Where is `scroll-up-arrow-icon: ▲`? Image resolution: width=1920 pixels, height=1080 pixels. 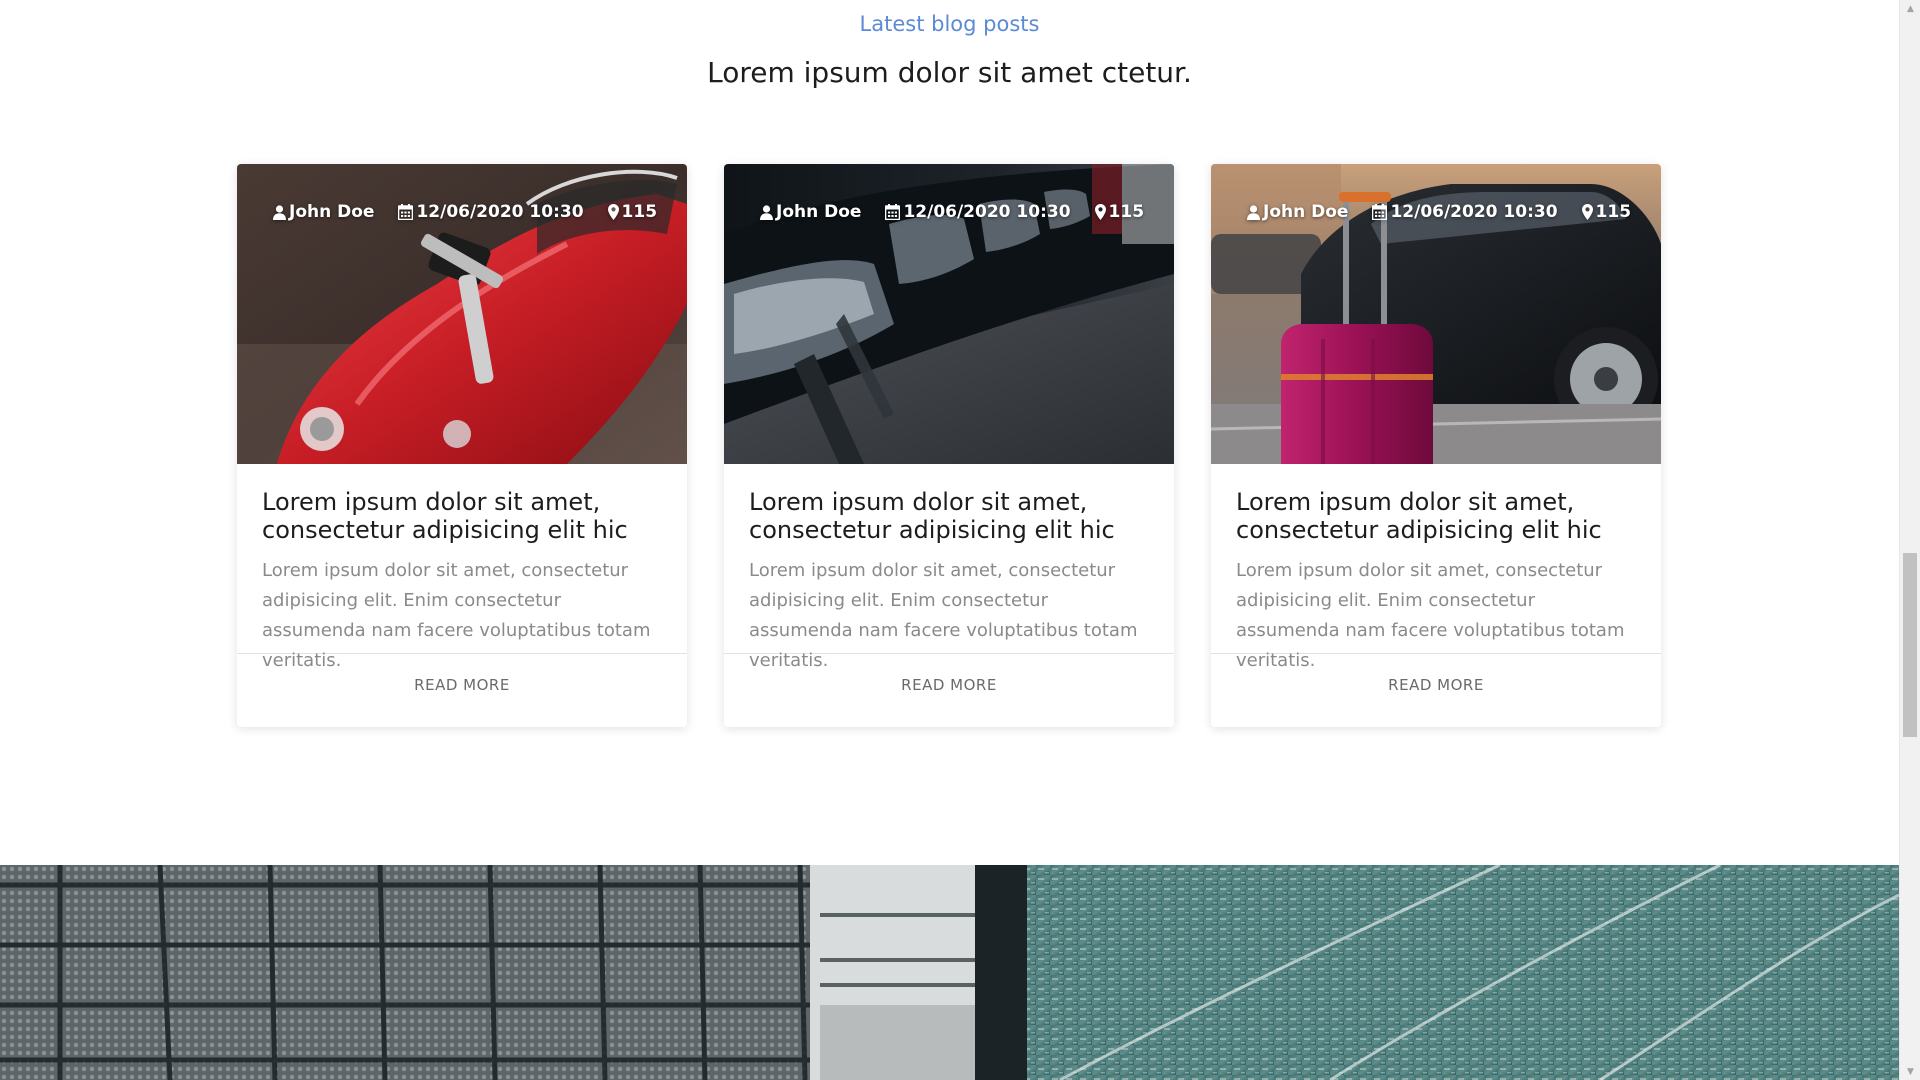
scroll-up-arrow-icon: ▲ is located at coordinates (1910, 8).